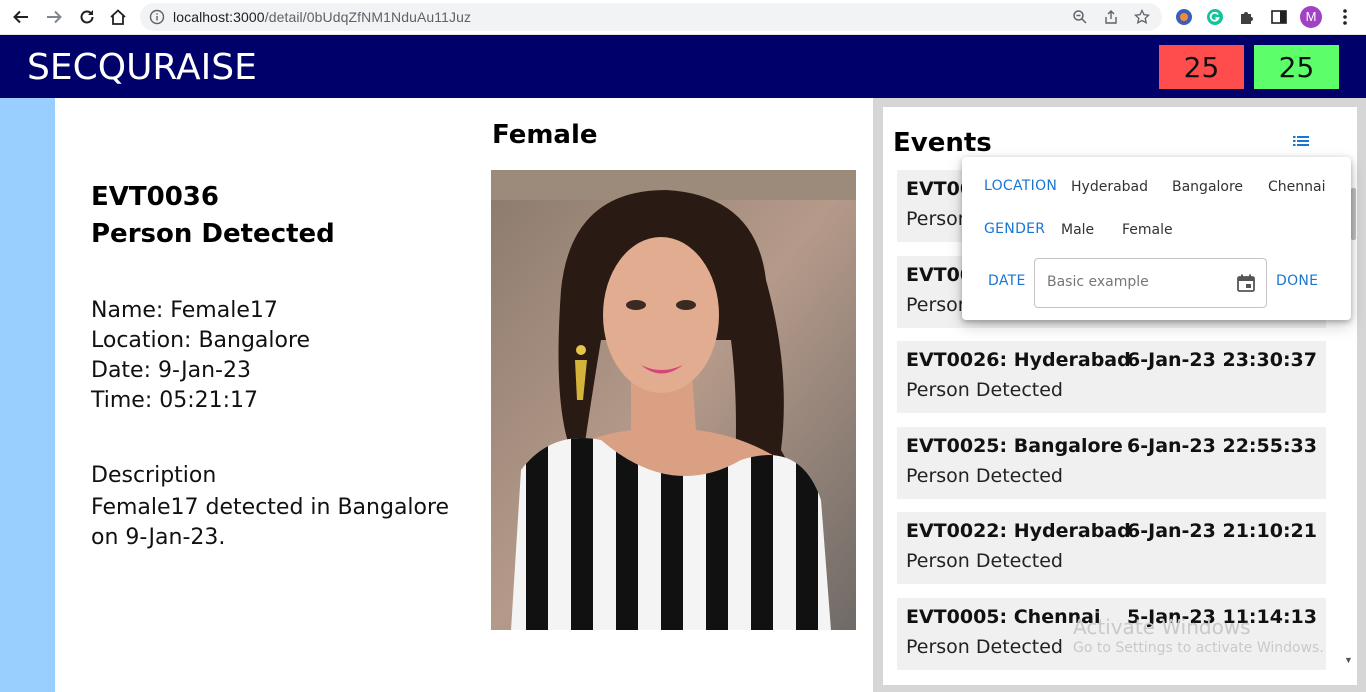  Describe the element at coordinates (1297, 281) in the screenshot. I see `done-button: DONE` at that location.